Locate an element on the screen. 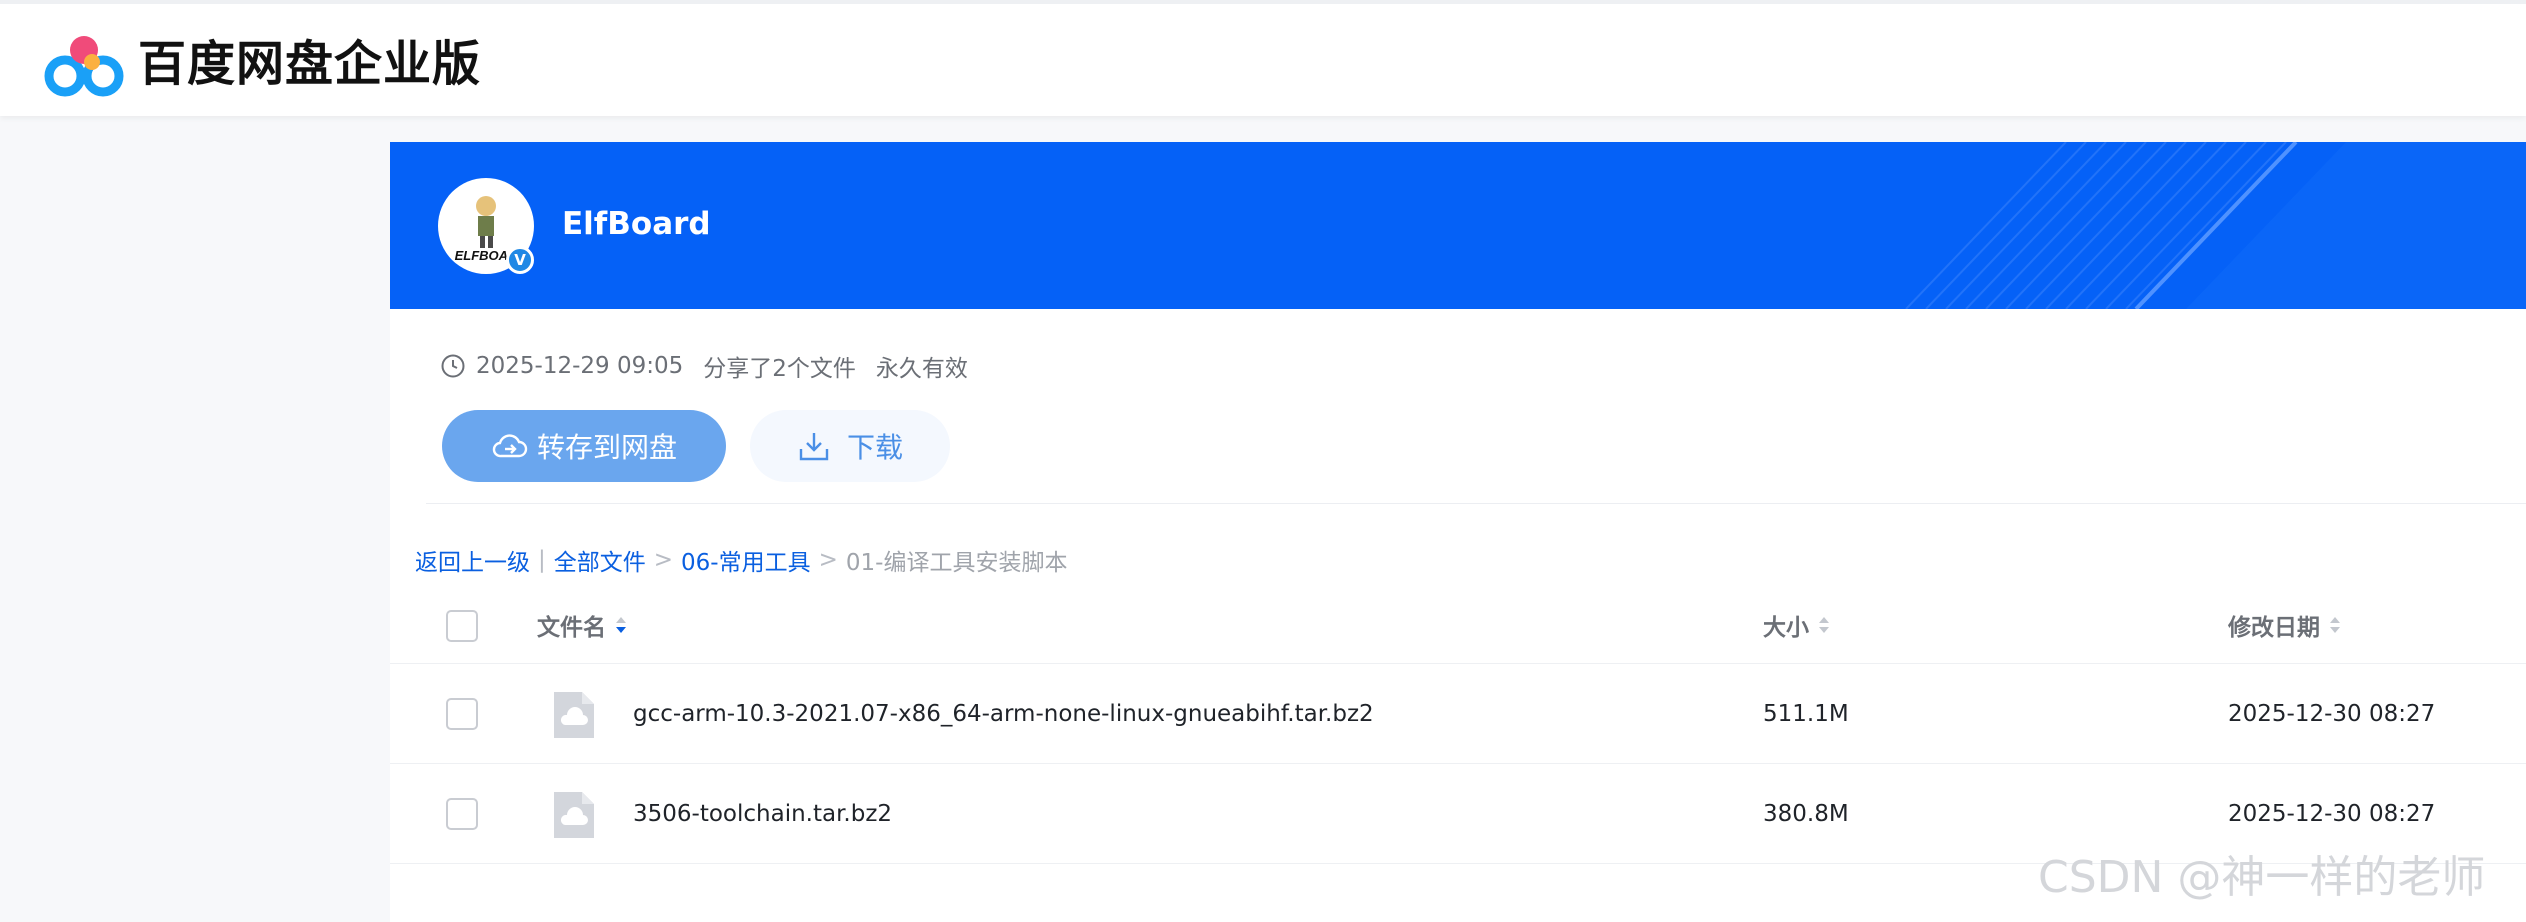  file-size: 511.1M is located at coordinates (1806, 714).